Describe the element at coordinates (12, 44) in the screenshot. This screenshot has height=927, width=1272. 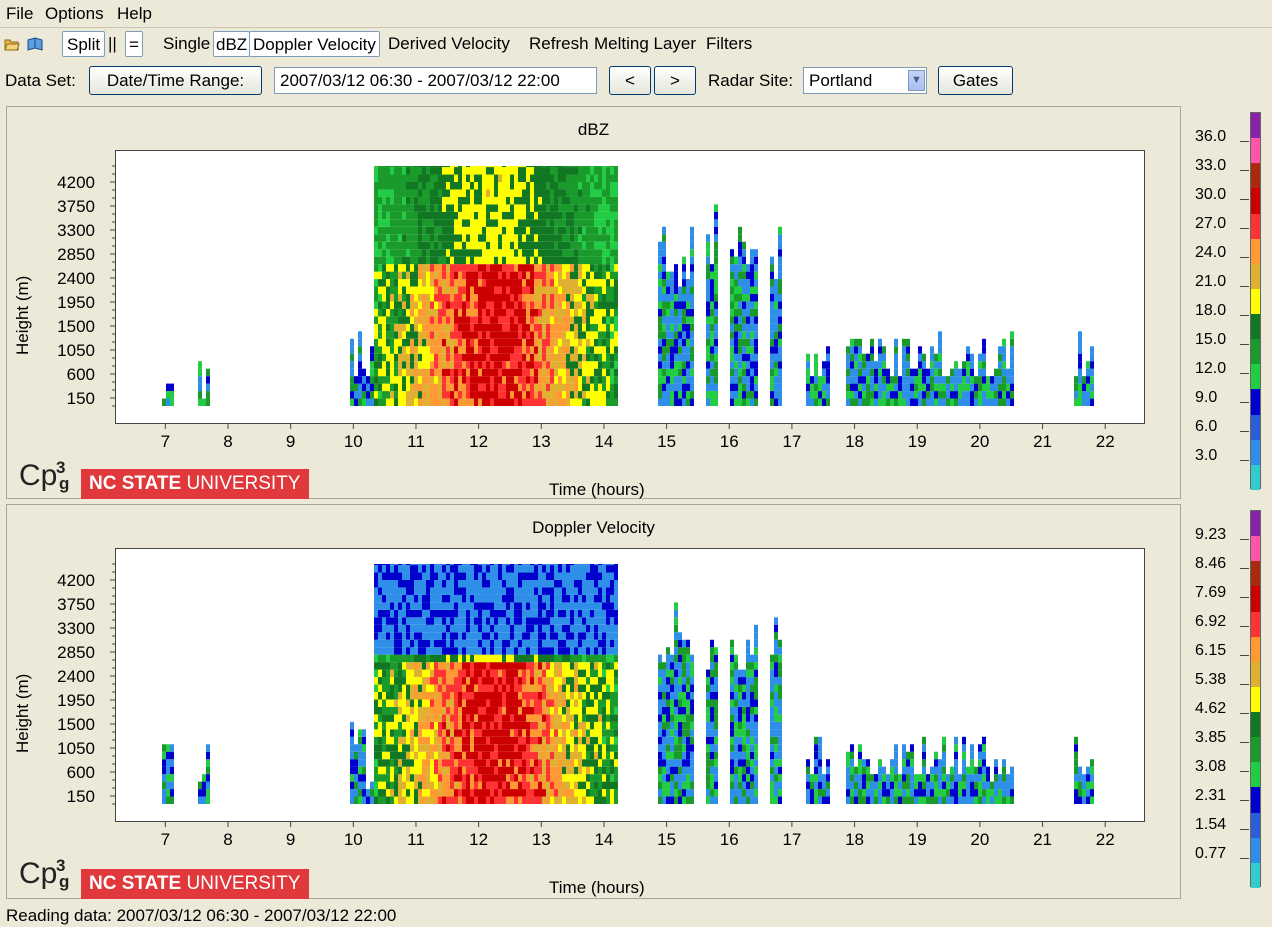
I see `open-folder-icon` at that location.